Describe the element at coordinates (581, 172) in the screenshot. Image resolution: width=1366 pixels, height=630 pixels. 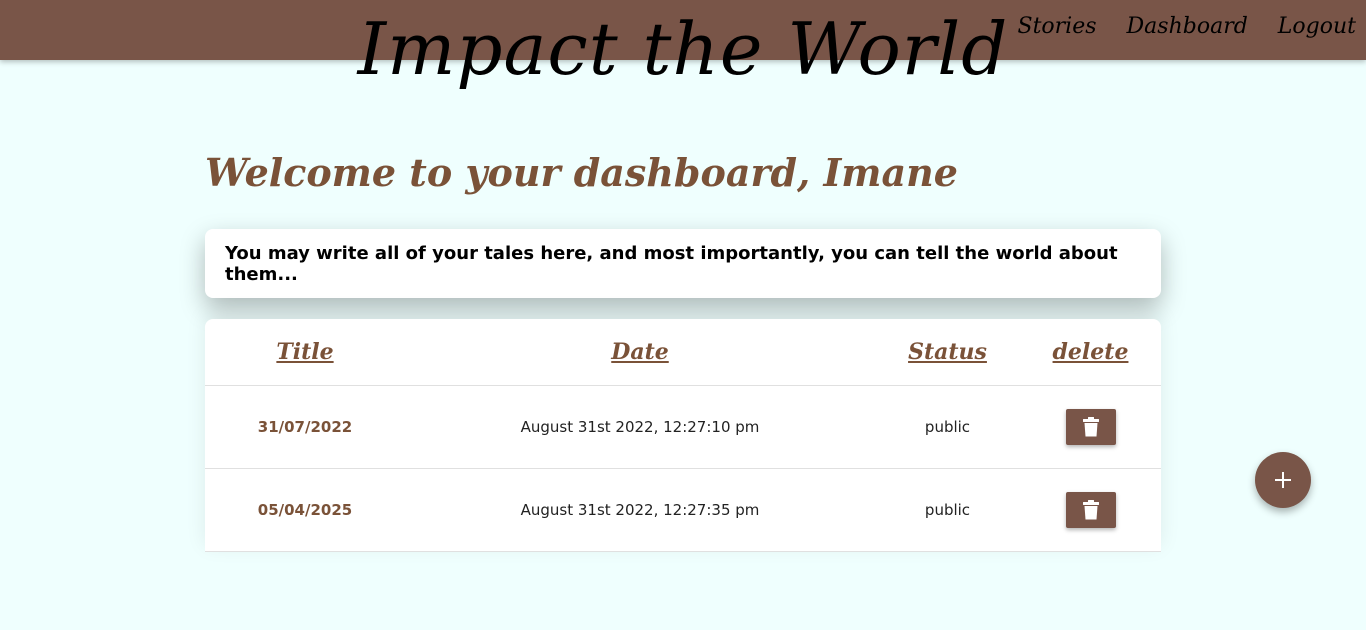
I see `welcome-heading: Welcome to your dashboard, Imane` at that location.